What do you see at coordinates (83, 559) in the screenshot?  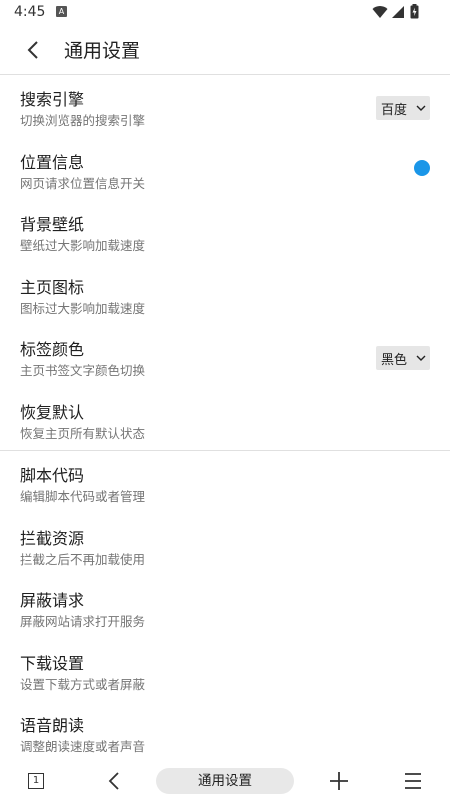 I see `setting-subtitle: 拦截之后不再加载使用` at bounding box center [83, 559].